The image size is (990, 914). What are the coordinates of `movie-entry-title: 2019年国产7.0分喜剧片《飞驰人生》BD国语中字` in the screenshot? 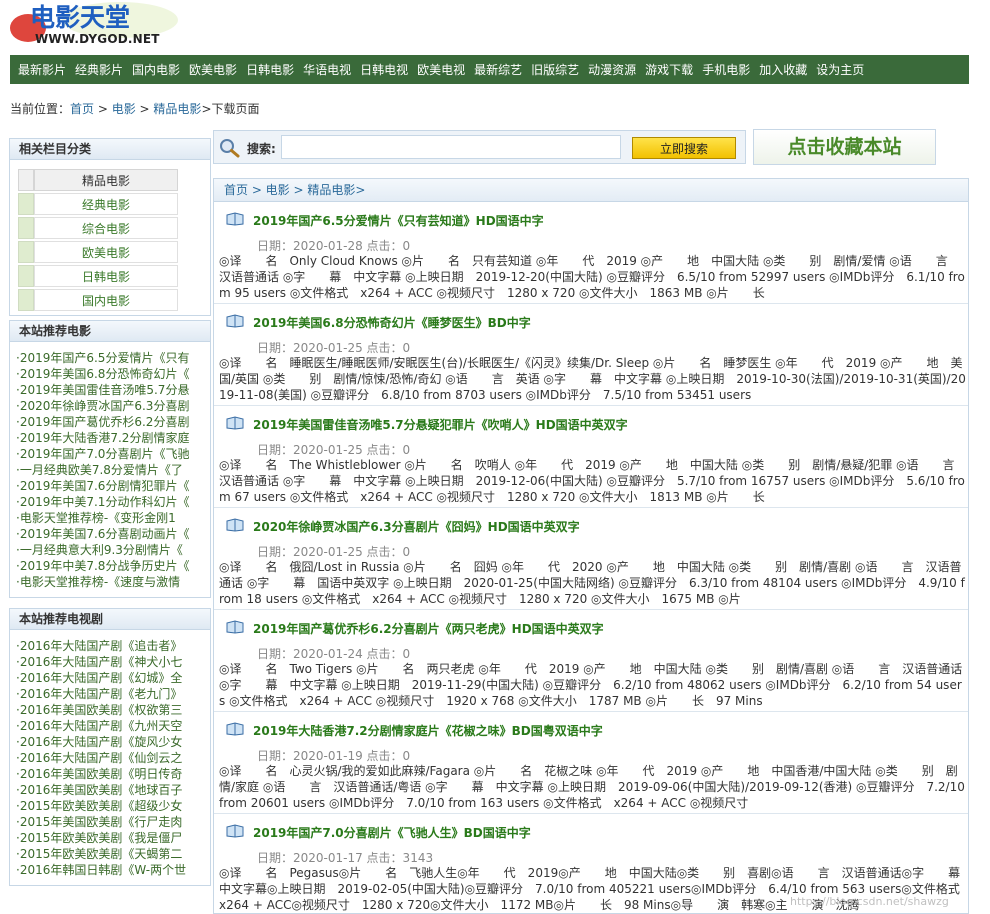 It's located at (392, 832).